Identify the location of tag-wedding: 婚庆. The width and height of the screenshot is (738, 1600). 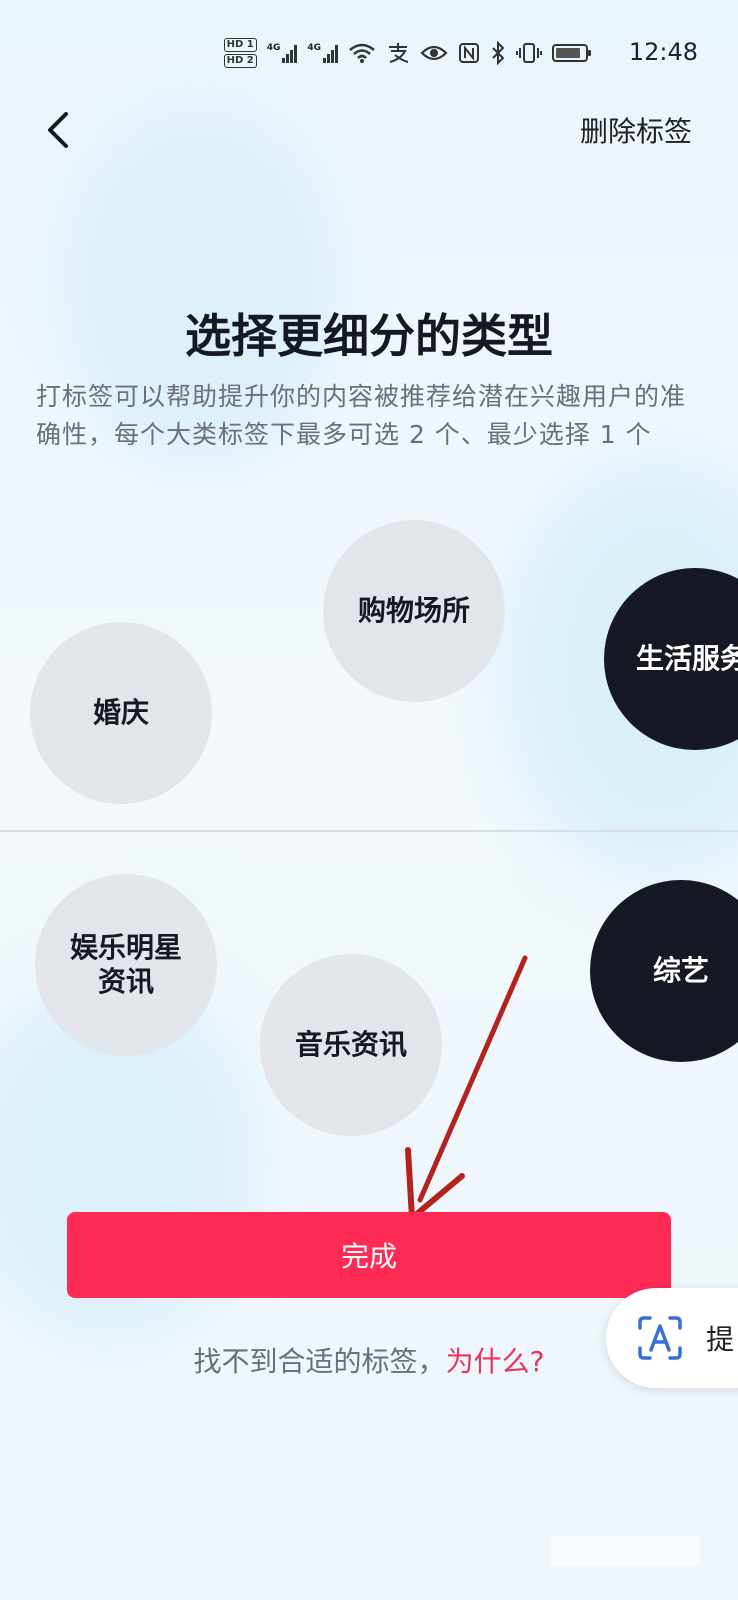
(121, 713).